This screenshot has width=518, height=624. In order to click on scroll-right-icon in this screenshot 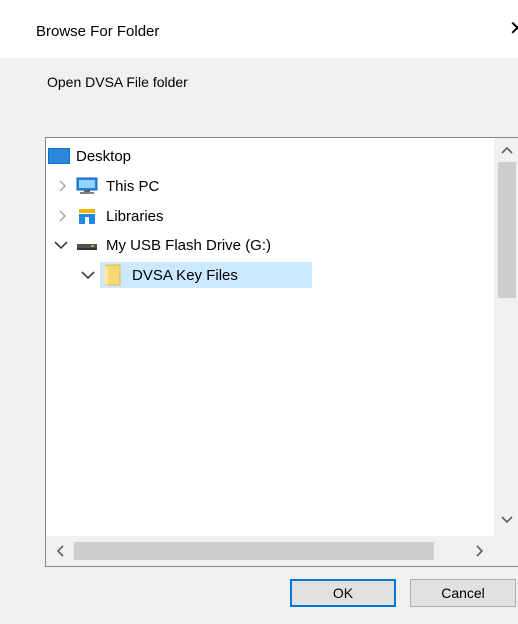, I will do `click(480, 551)`.